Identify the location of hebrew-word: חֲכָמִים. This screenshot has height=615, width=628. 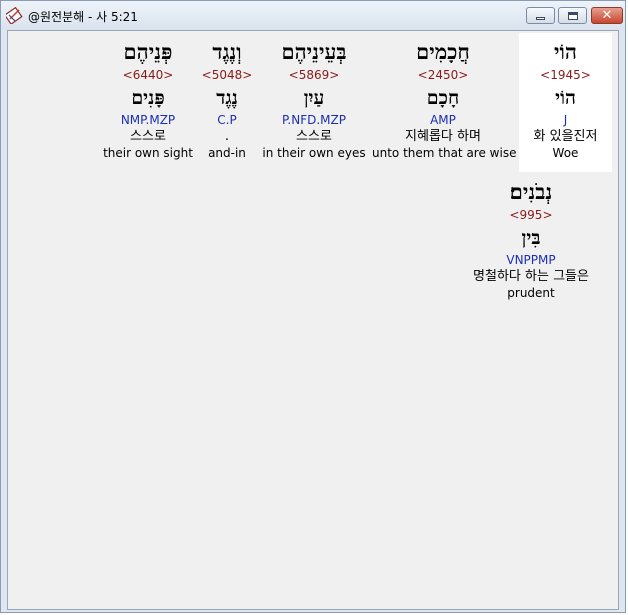
(443, 51).